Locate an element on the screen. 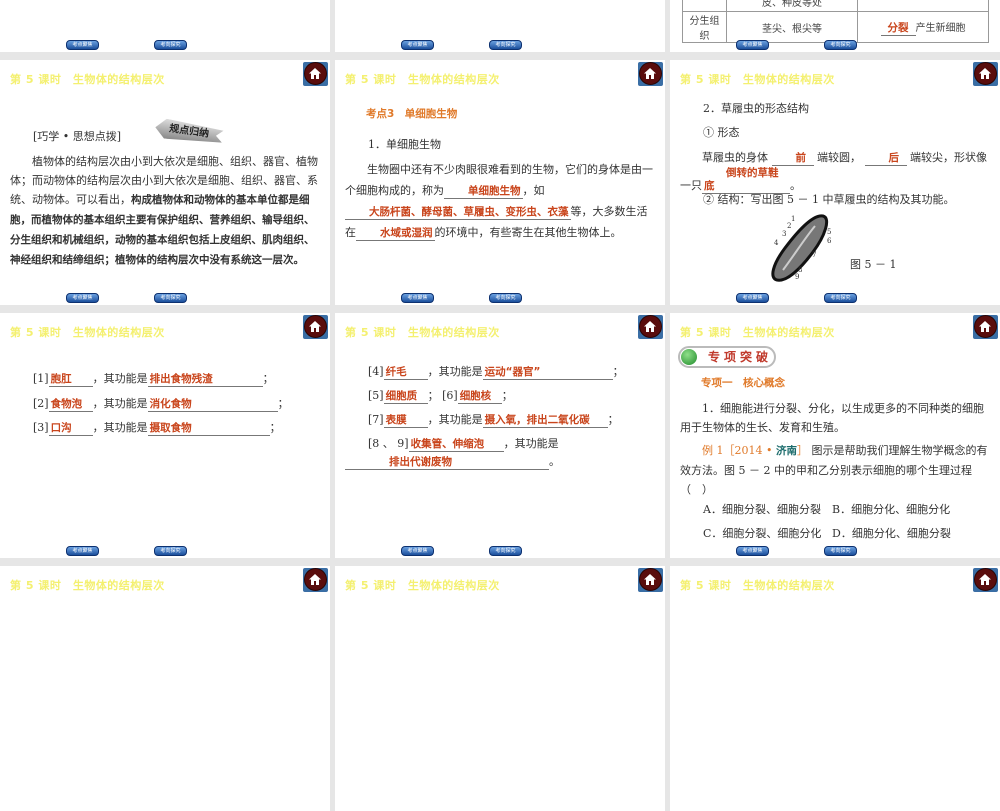  svg-text: 4 is located at coordinates (776, 243).